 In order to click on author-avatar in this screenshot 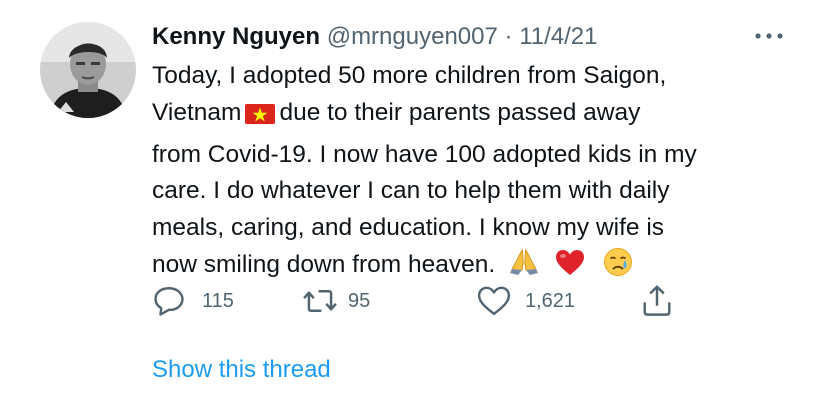, I will do `click(88, 70)`.